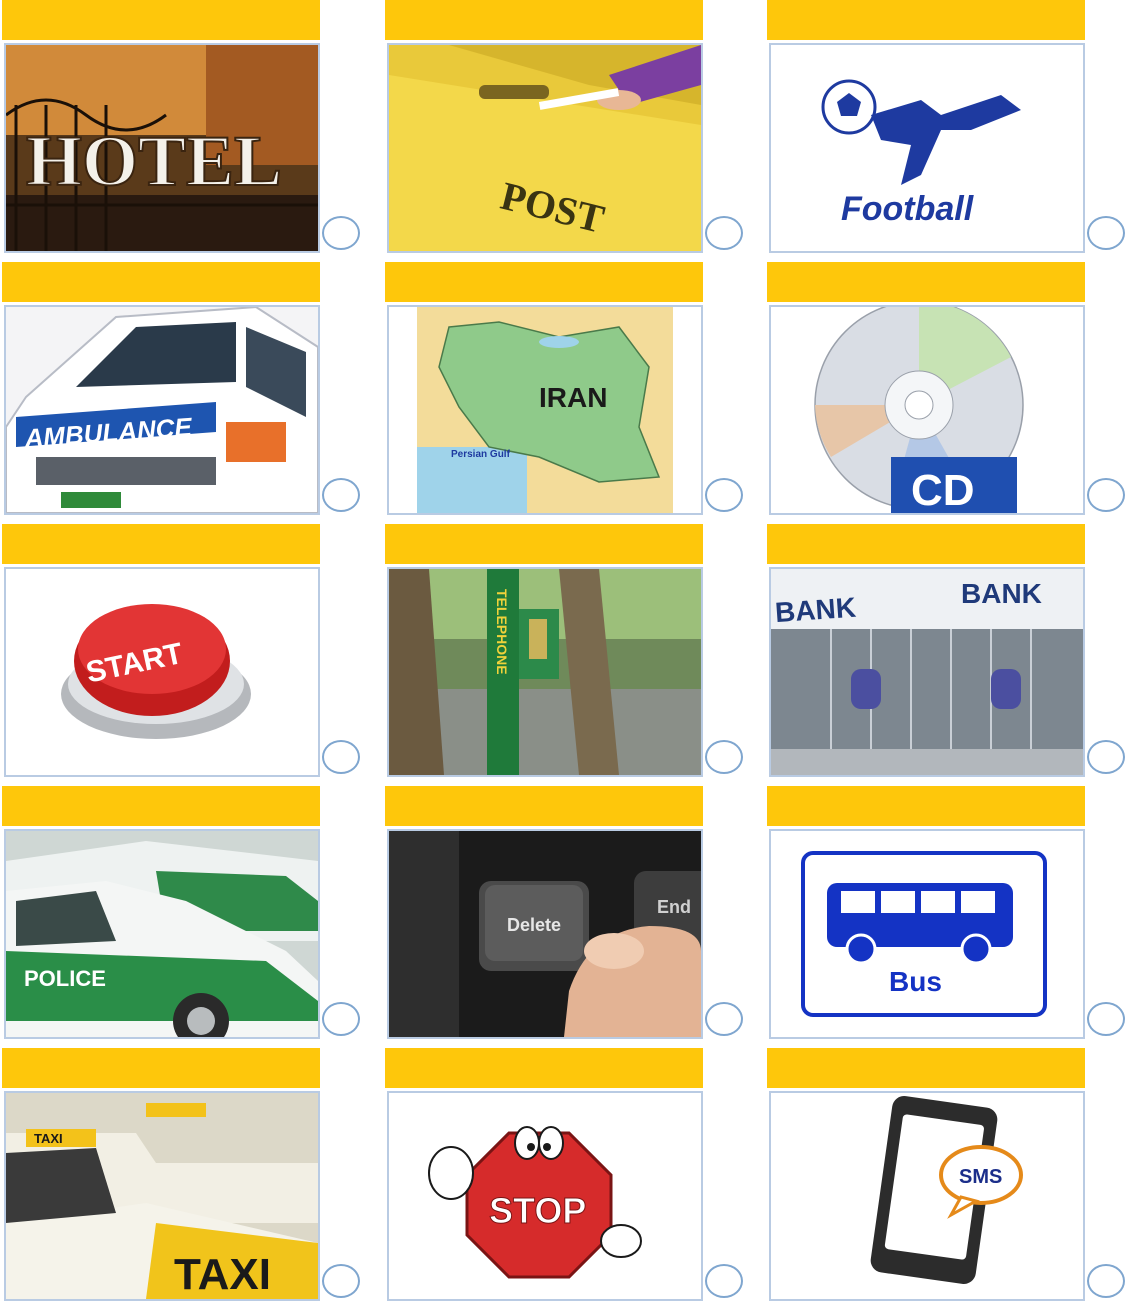 This screenshot has width=1128, height=1310. I want to click on start-button-image: START, so click(162, 672).